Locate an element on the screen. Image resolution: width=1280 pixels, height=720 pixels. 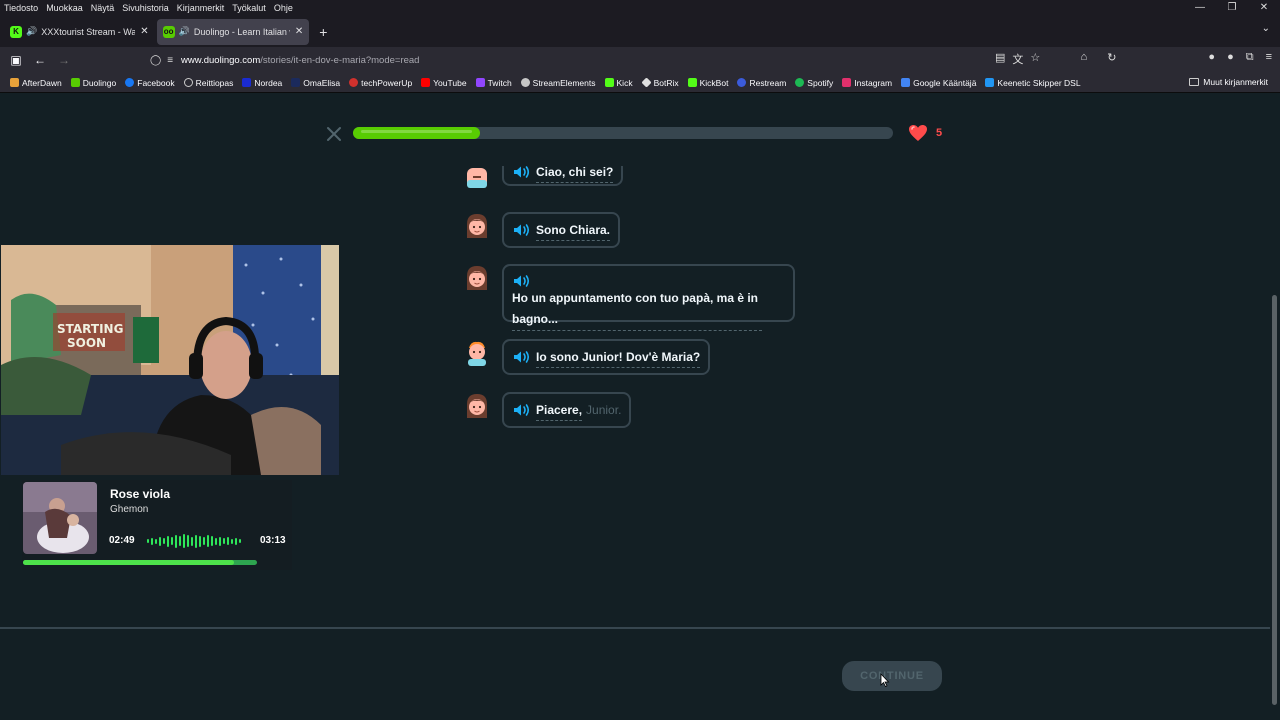
bookmark-google-translate: Google Kääntäjä is located at coordinates (938, 83).